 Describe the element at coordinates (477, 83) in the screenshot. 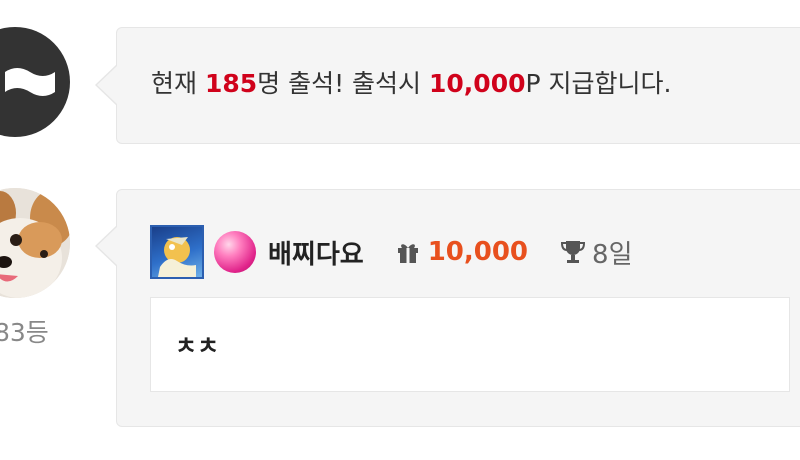

I see `reward-amount: 10,000` at that location.